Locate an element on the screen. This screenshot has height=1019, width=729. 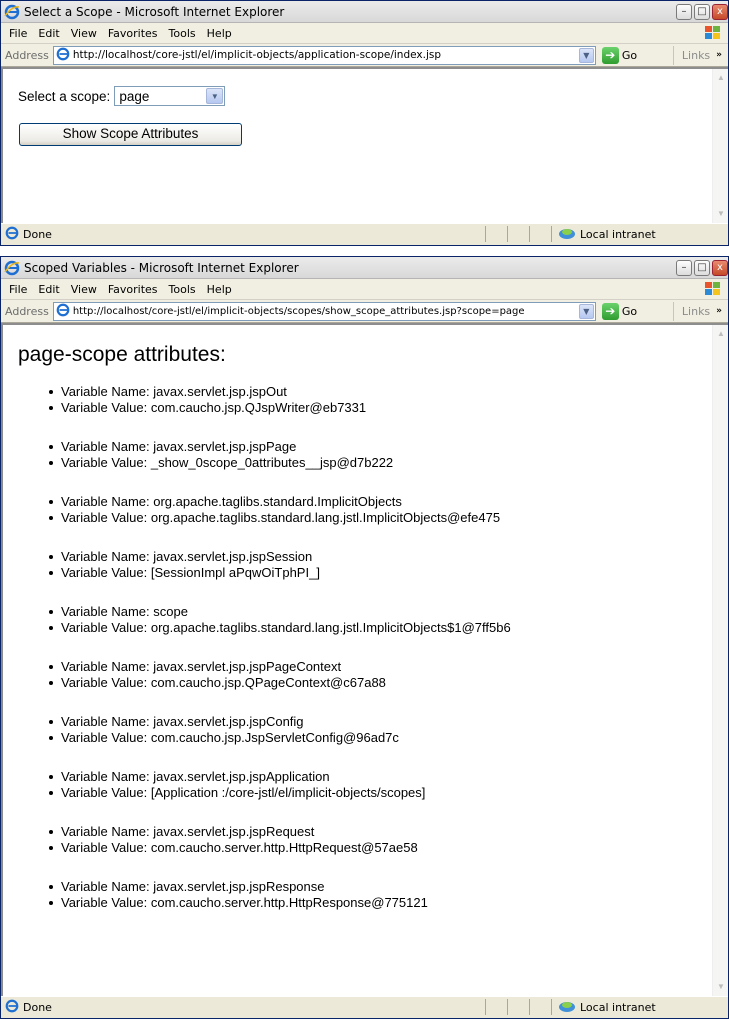
status-bar: Done Local intranet is located at coordinates (364, 1006).